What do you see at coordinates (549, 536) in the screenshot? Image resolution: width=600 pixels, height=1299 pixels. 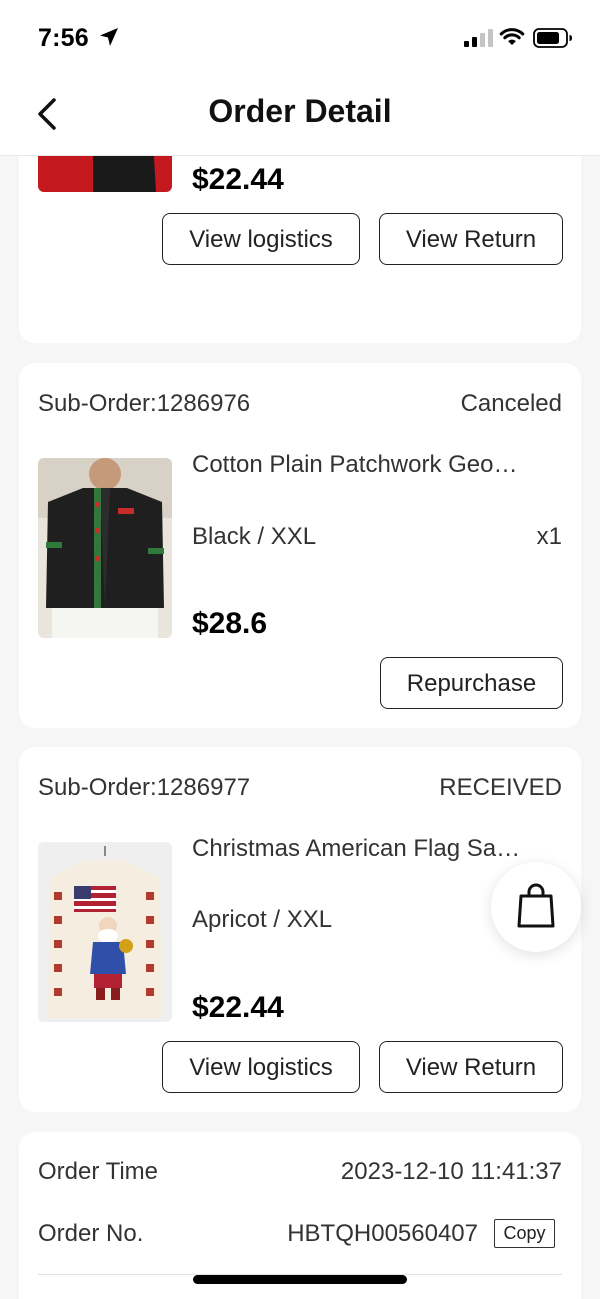 I see `product-qty: x1` at bounding box center [549, 536].